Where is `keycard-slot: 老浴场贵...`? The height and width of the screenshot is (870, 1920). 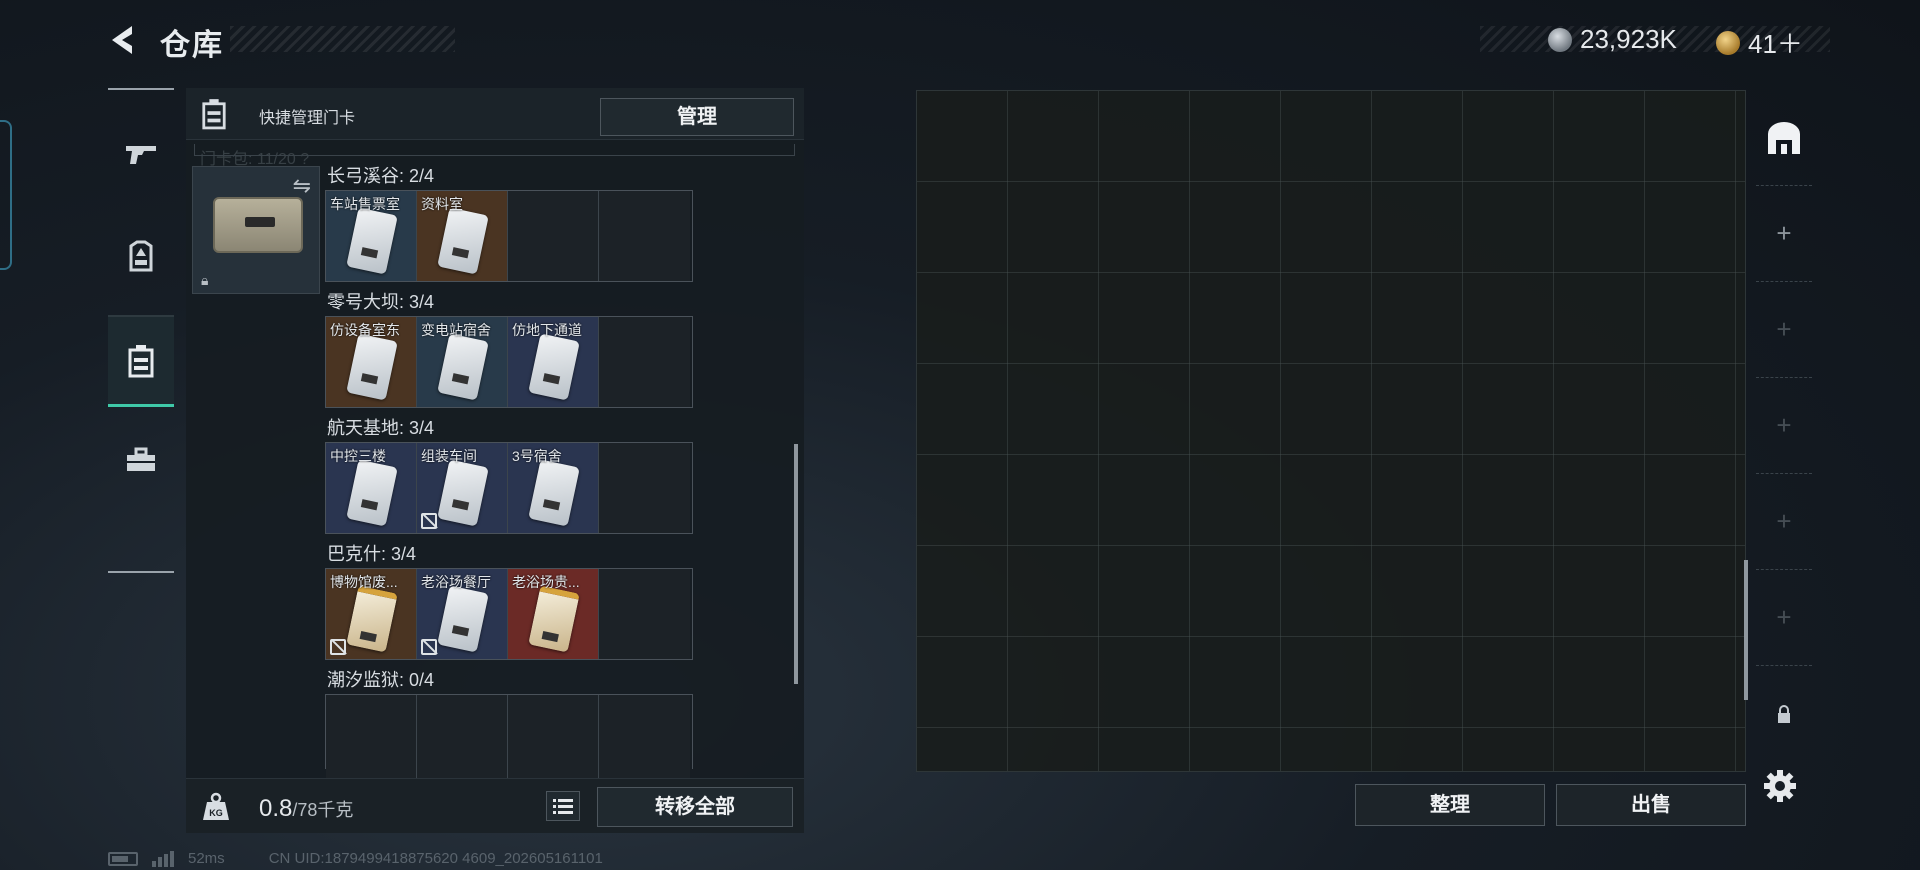
keycard-slot: 老浴场贵... is located at coordinates (553, 614).